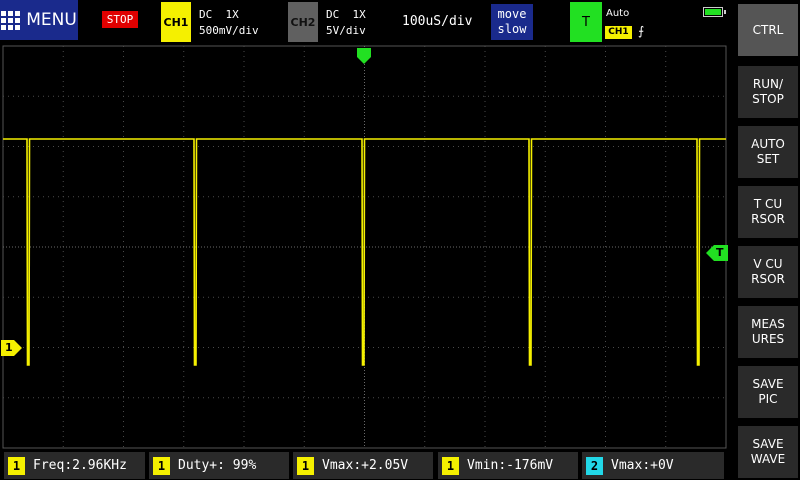 The height and width of the screenshot is (480, 800). What do you see at coordinates (512, 14) in the screenshot?
I see `move-label: move` at bounding box center [512, 14].